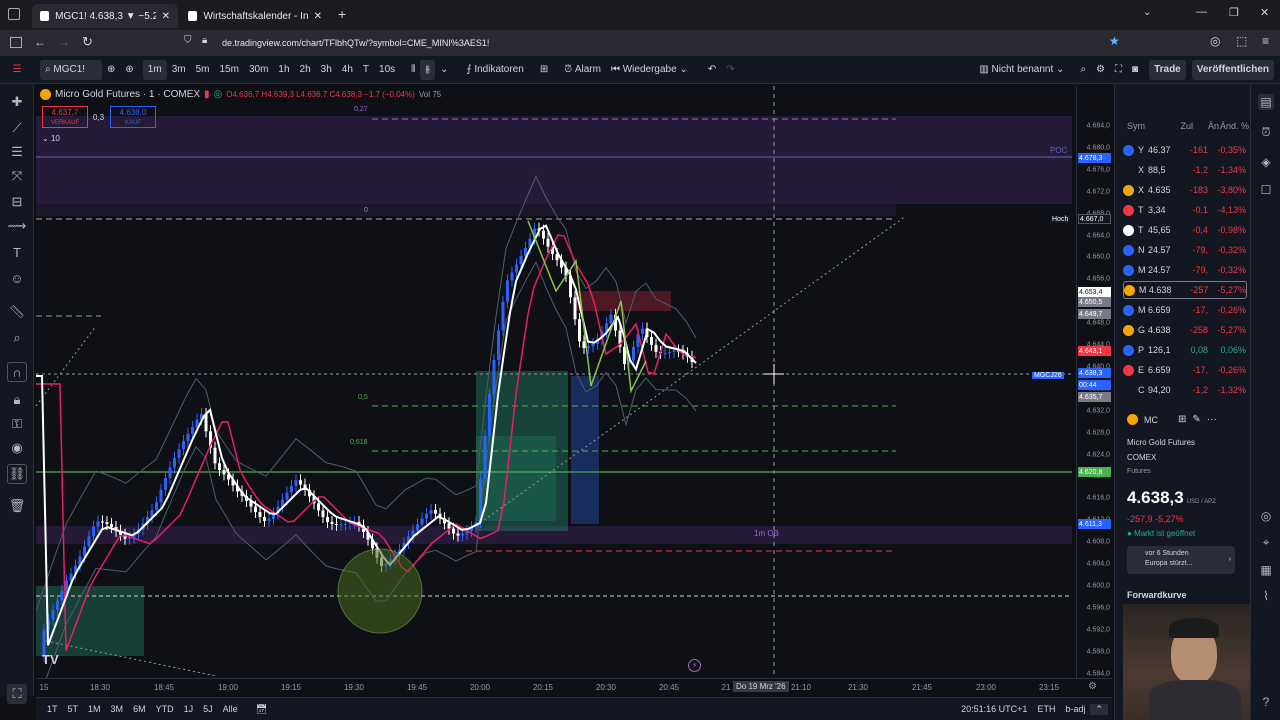  I want to click on back-icon: ←, so click(40, 42).